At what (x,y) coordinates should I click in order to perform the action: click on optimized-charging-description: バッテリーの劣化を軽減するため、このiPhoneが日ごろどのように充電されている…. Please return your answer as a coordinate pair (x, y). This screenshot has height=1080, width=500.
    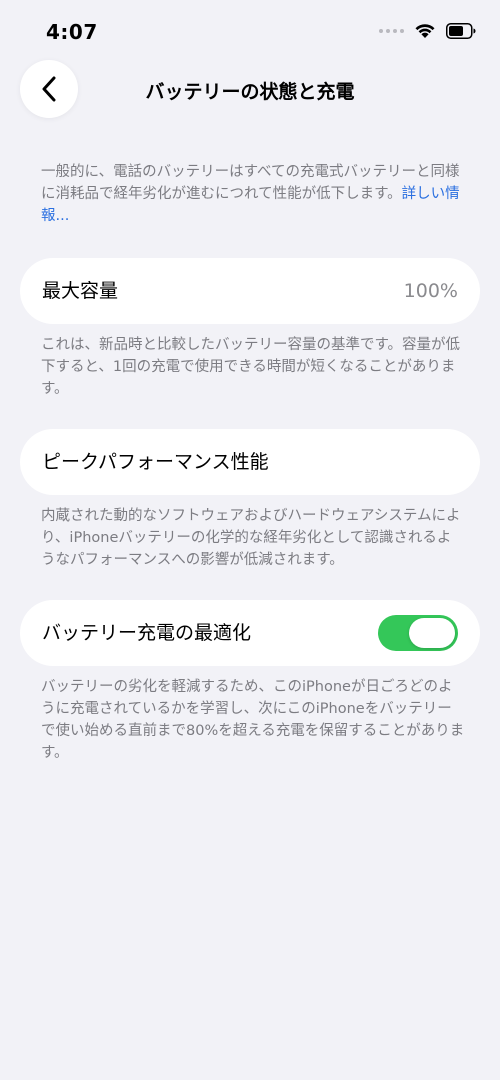
    Looking at the image, I should click on (253, 720).